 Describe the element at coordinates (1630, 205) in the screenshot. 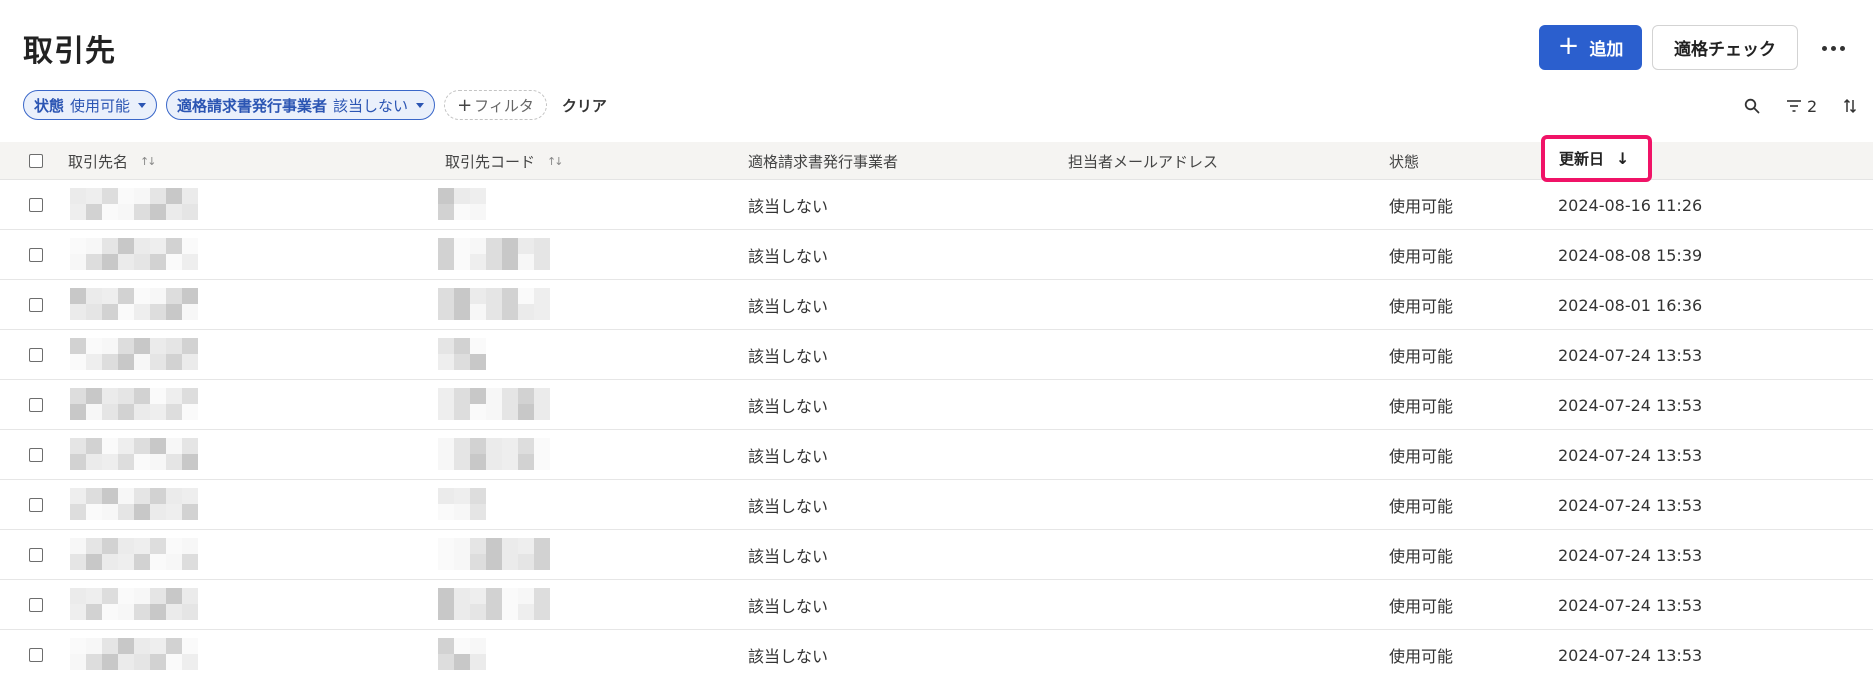

I see `cell-updated: 2024-08-16 11:26` at that location.